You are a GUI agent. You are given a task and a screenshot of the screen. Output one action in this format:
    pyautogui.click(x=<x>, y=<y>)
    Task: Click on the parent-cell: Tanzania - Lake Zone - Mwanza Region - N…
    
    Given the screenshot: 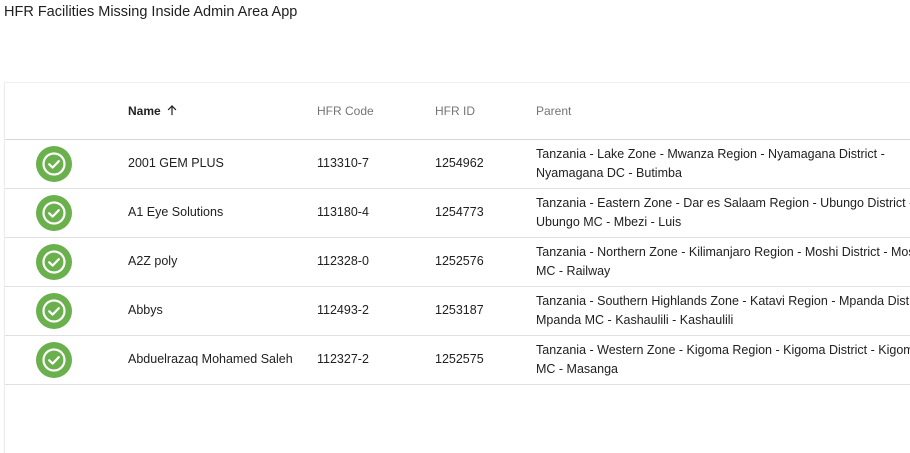 What is the action you would take?
    pyautogui.click(x=723, y=163)
    